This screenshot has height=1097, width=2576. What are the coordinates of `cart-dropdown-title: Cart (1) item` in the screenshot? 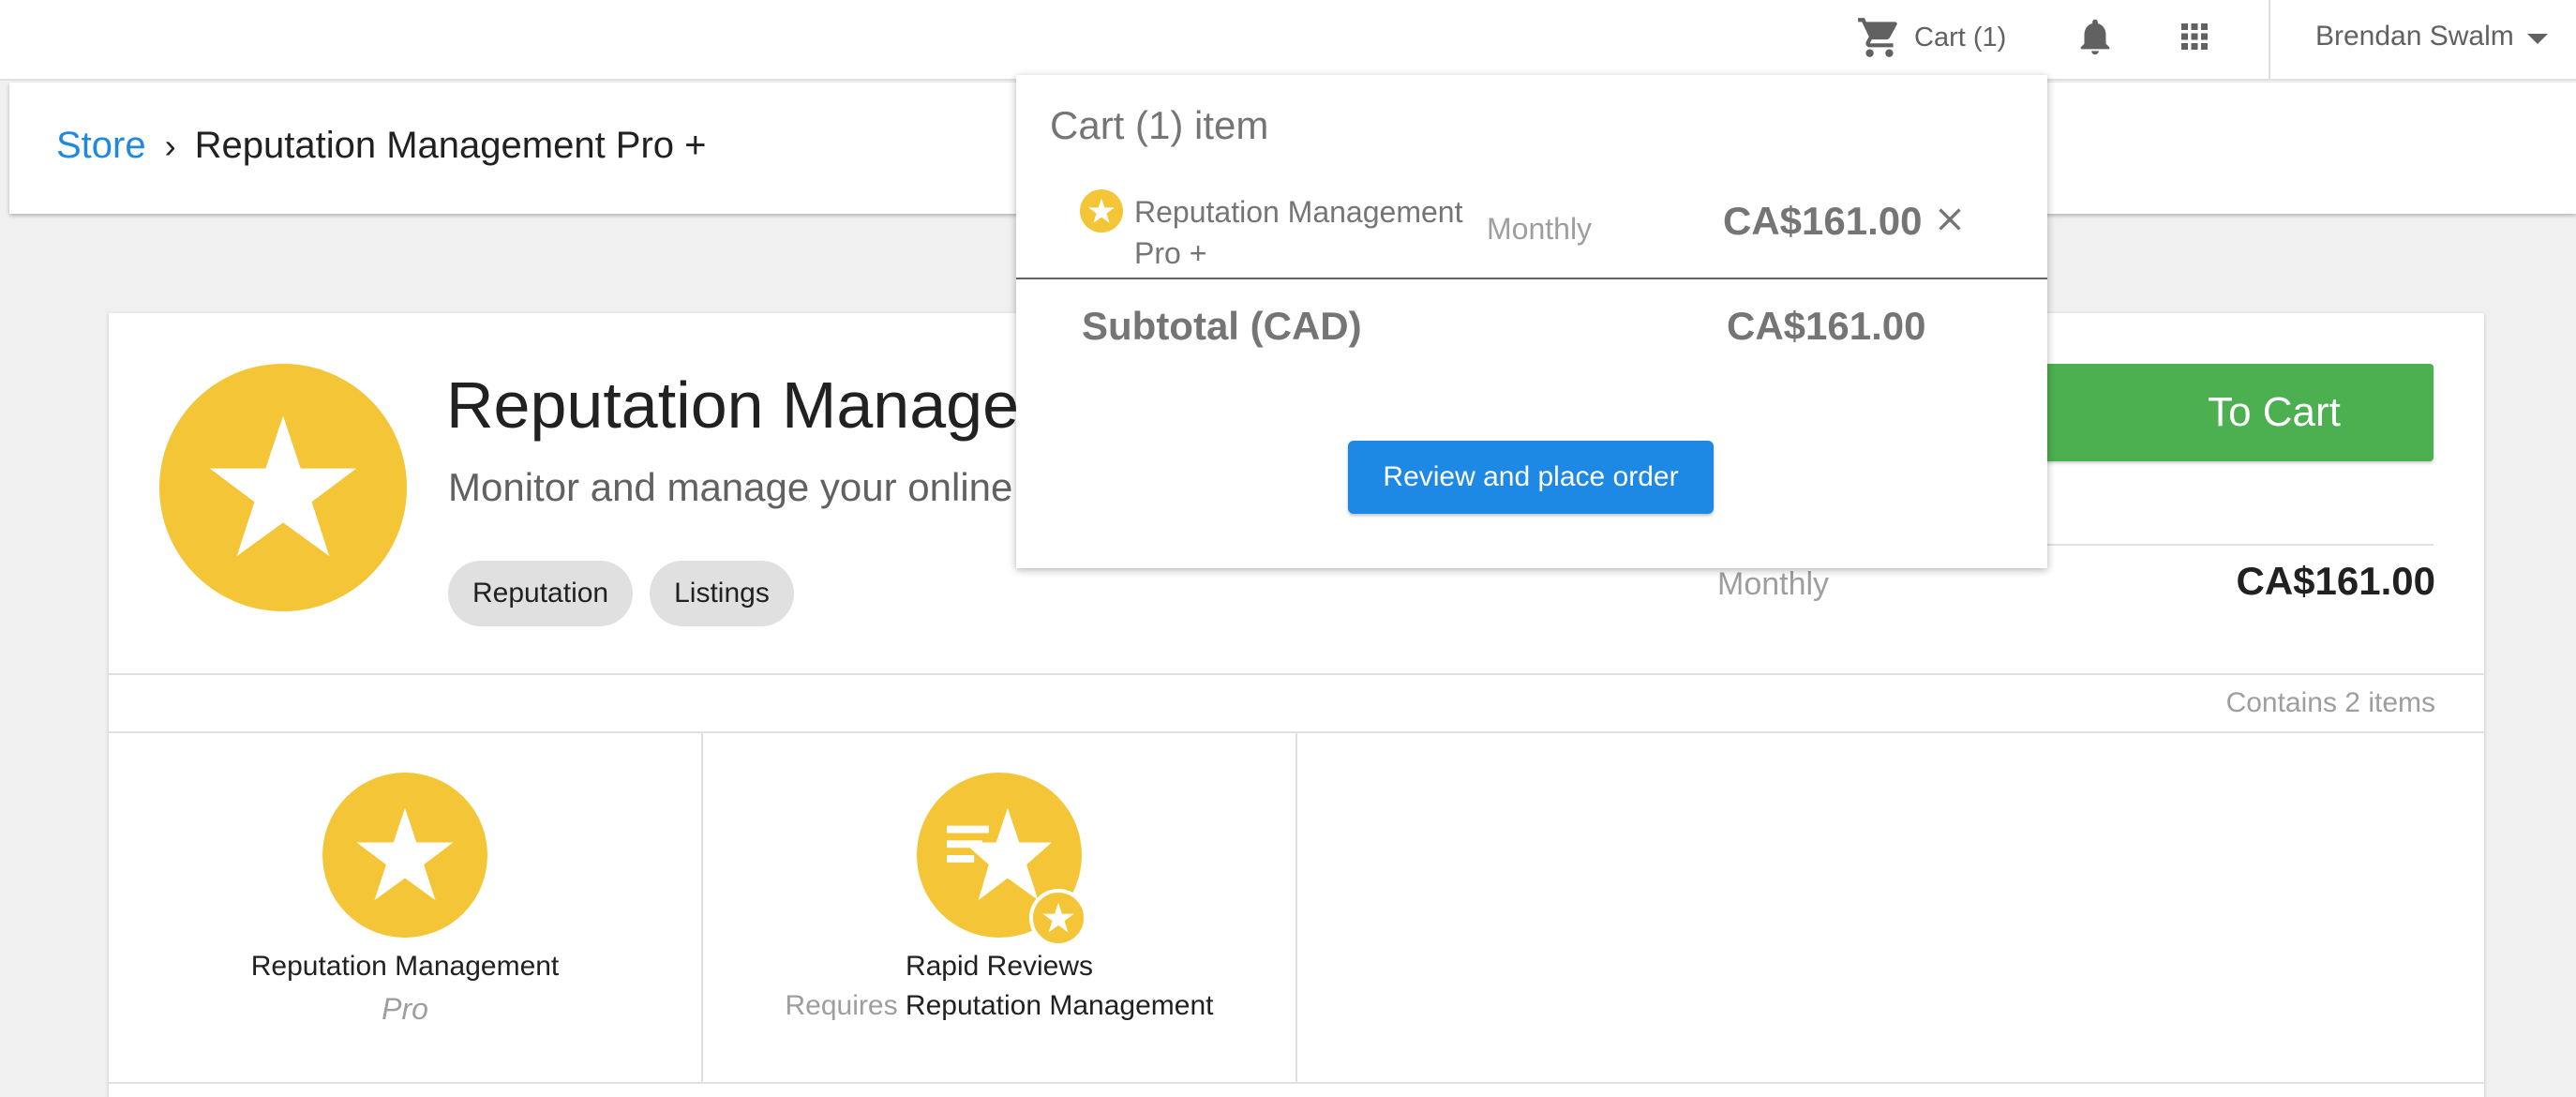 It's located at (1159, 125).